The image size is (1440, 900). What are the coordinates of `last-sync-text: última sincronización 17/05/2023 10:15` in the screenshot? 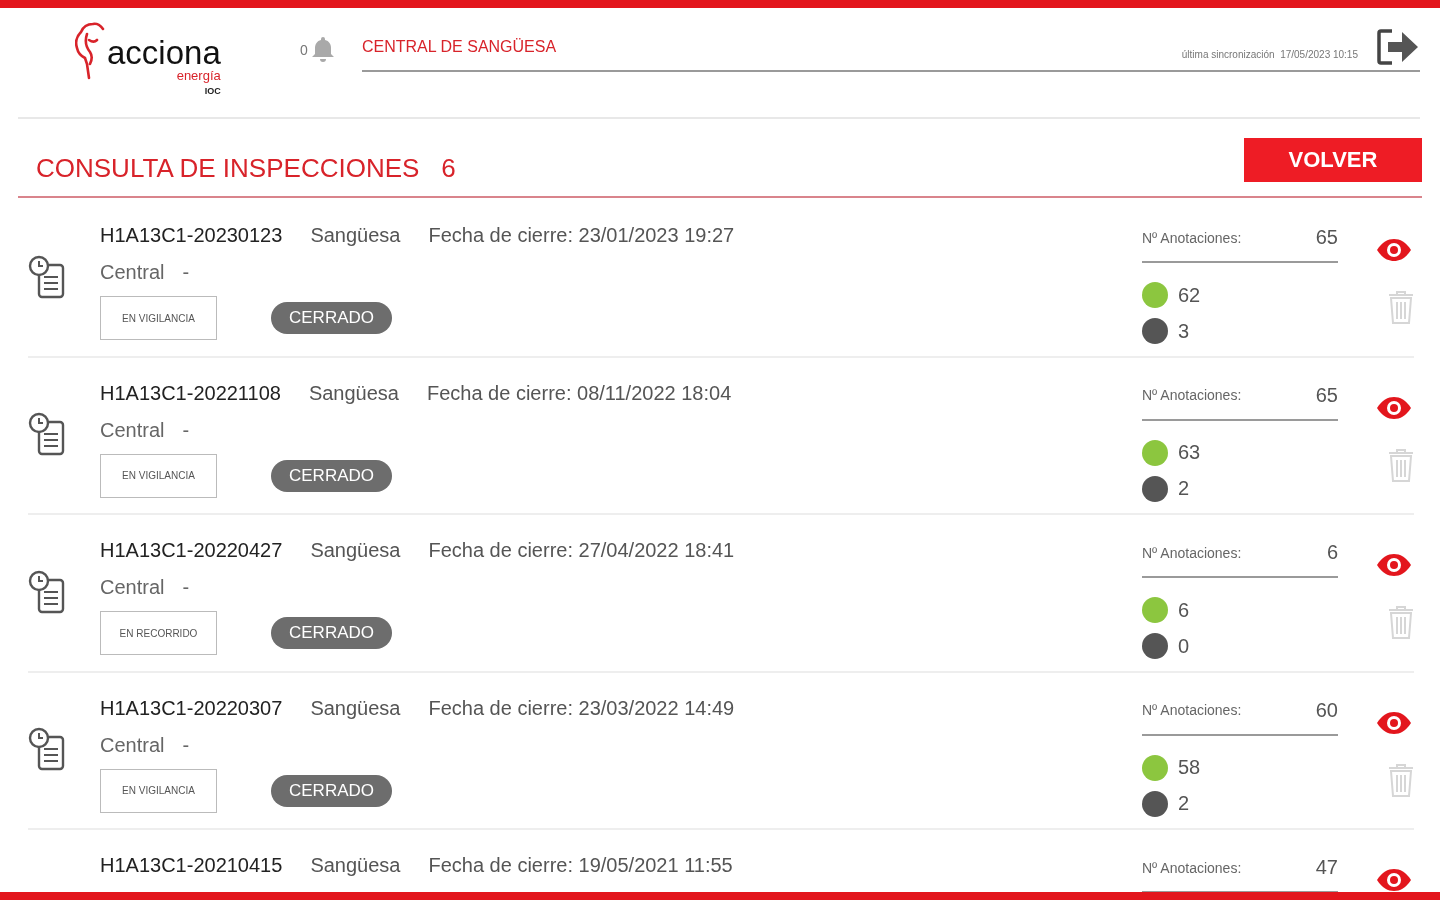 It's located at (1269, 54).